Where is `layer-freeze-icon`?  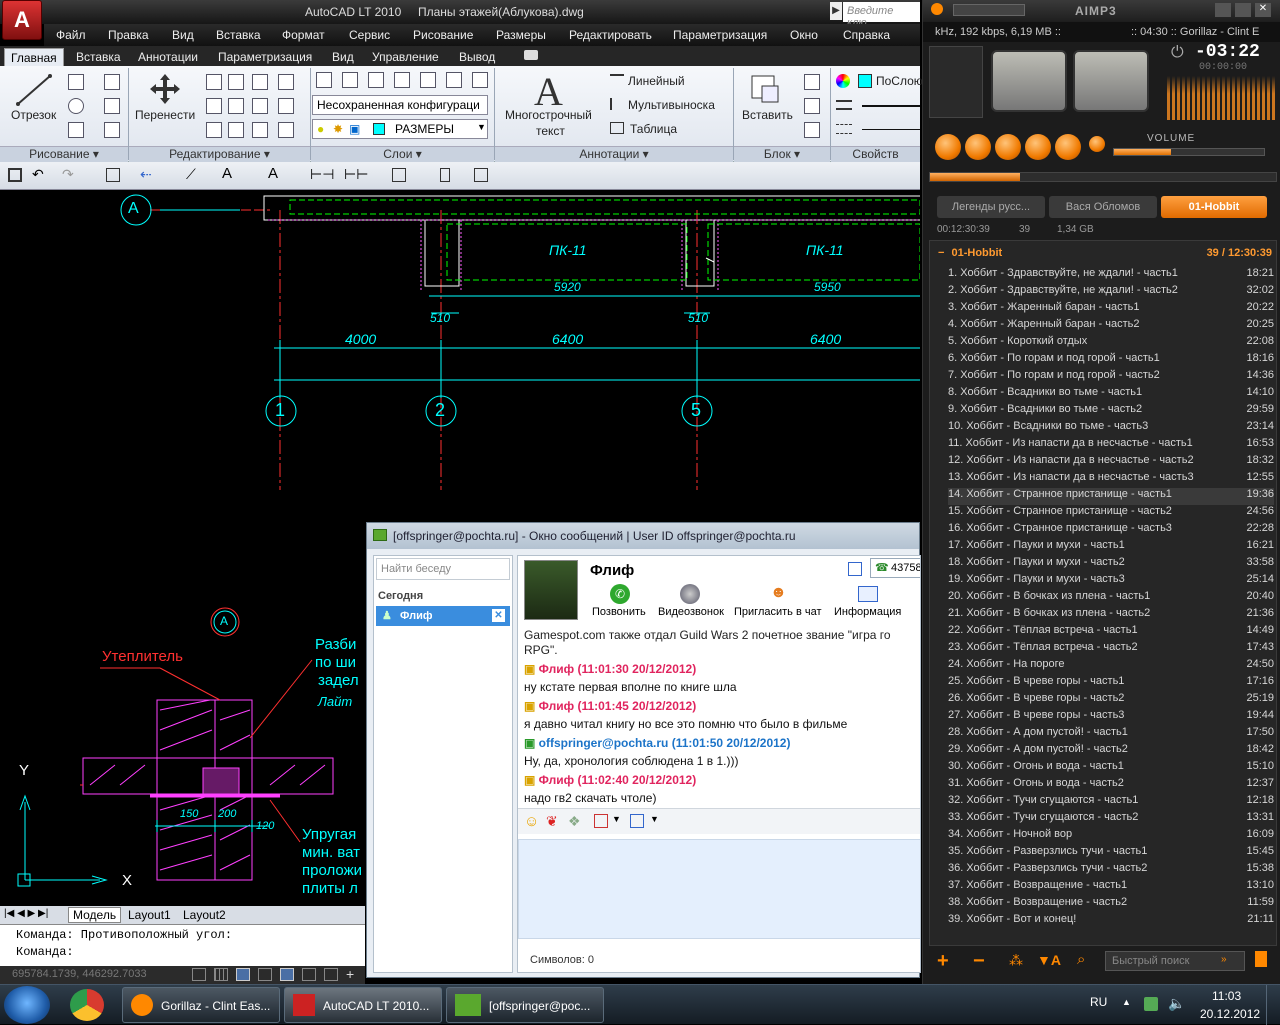
layer-freeze-icon is located at coordinates (428, 80).